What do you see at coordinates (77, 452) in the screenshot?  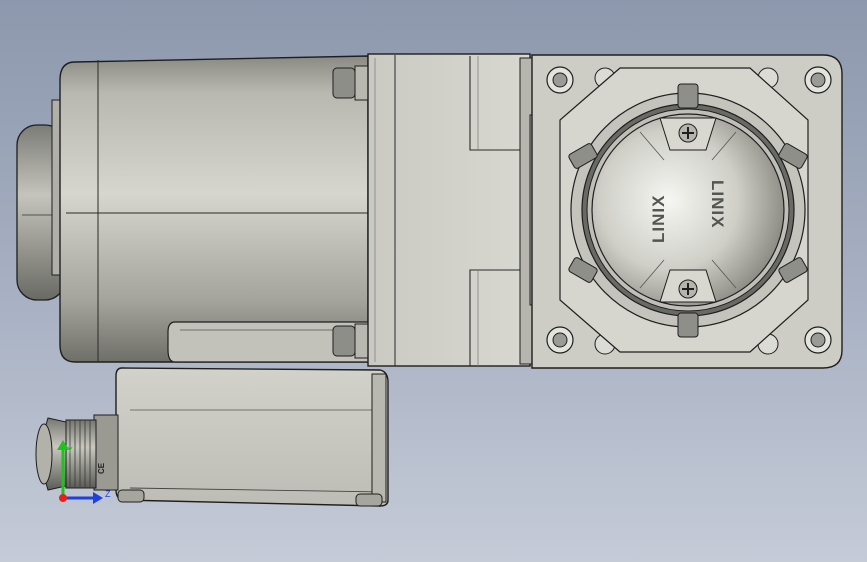 I see `cable-gland: CE` at bounding box center [77, 452].